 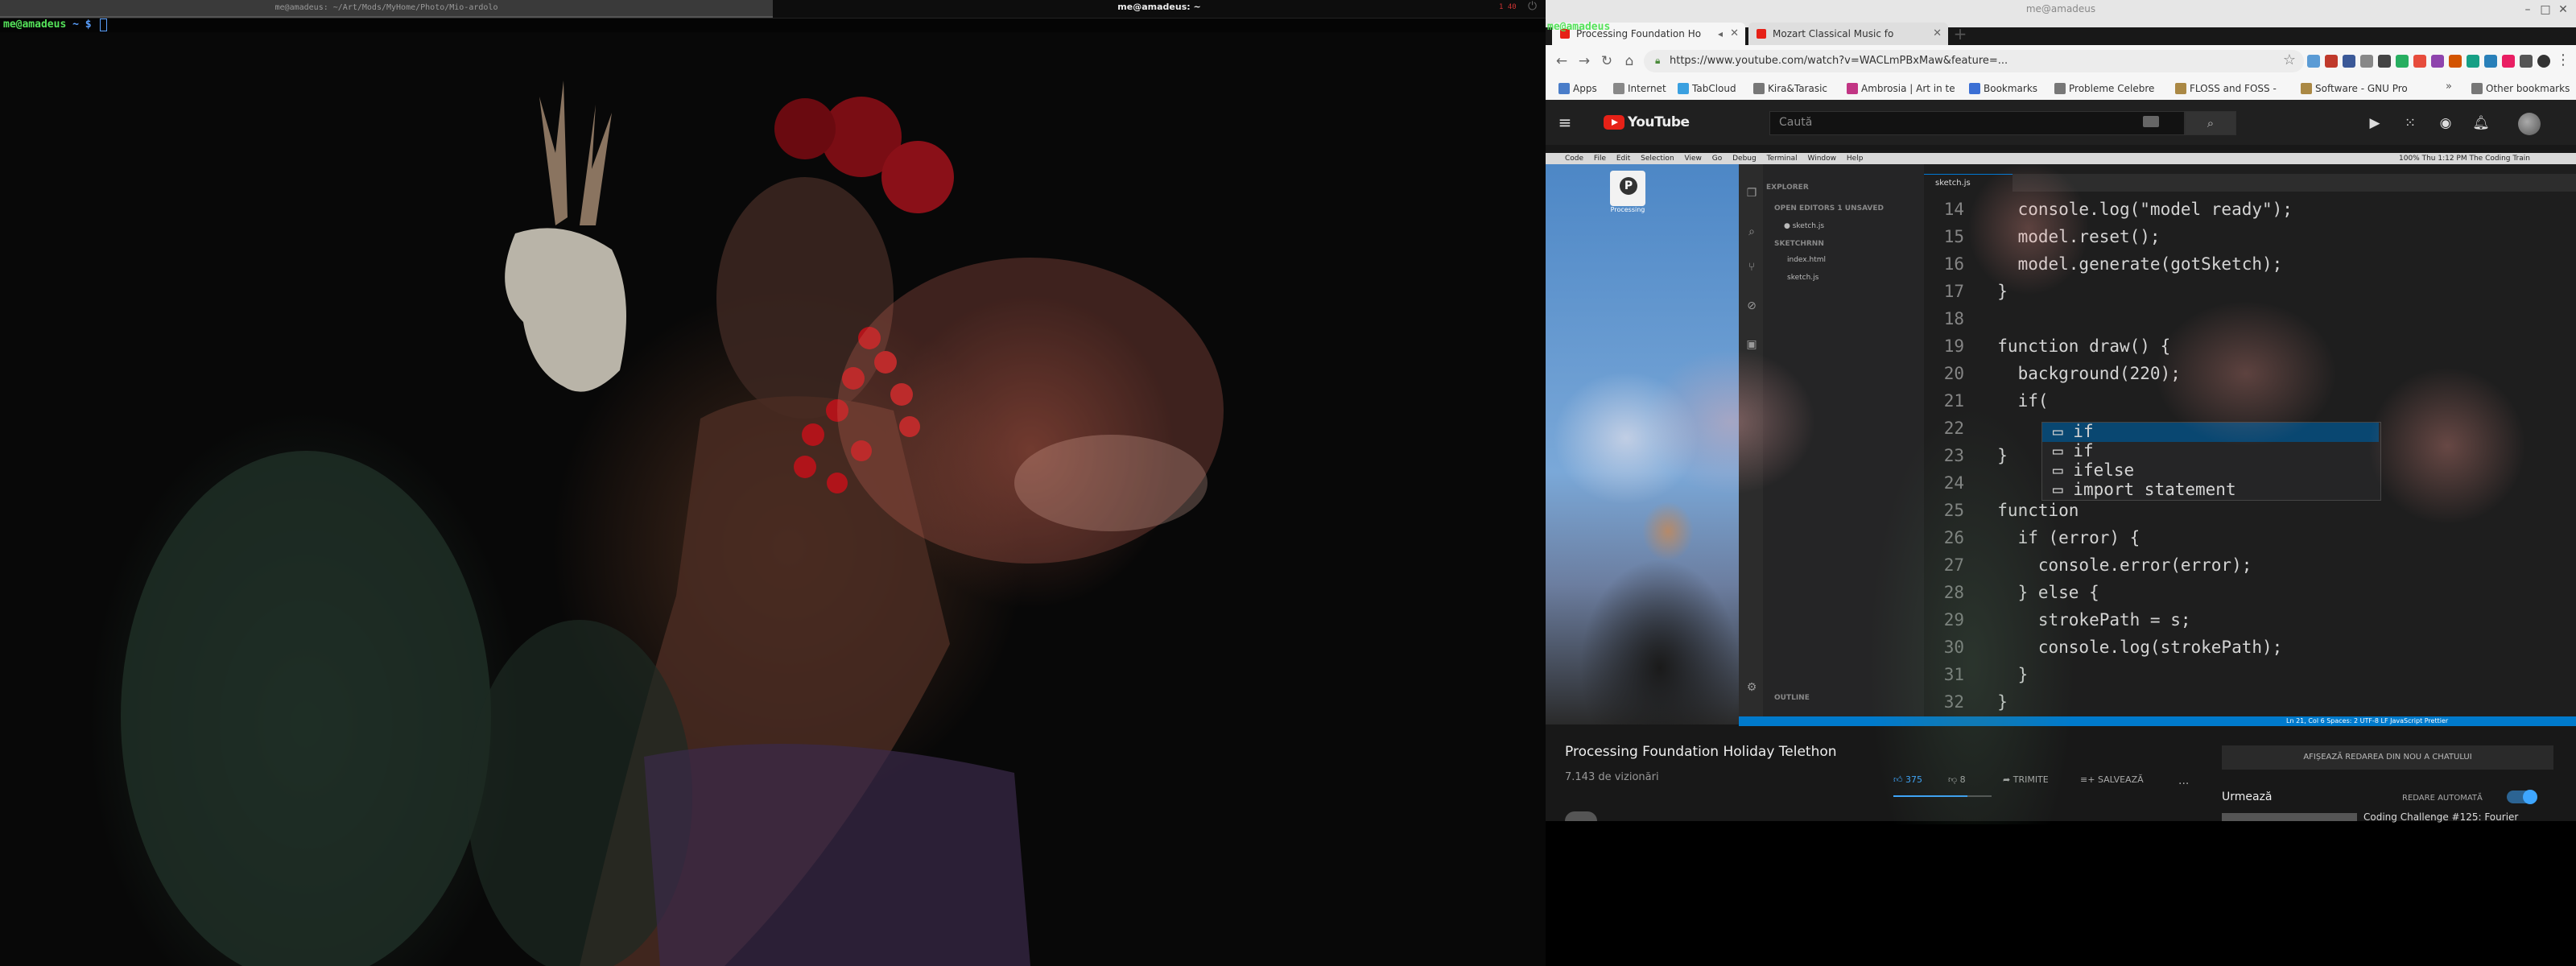 I want to click on minimize-icon: –, so click(x=2528, y=9).